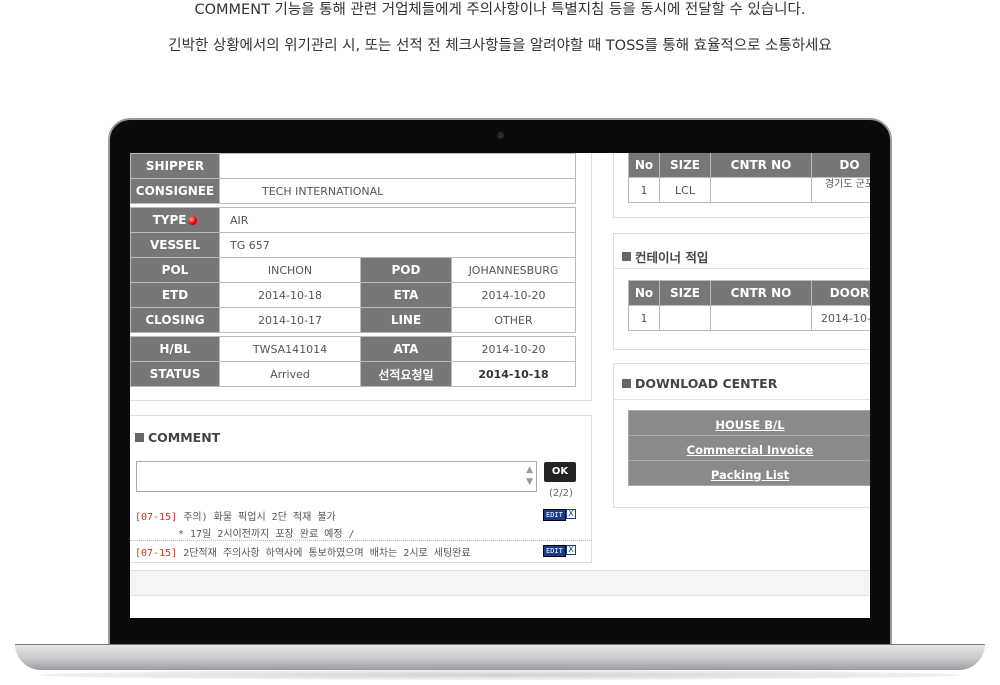 The image size is (1000, 685). What do you see at coordinates (406, 320) in the screenshot?
I see `line-label: LINE` at bounding box center [406, 320].